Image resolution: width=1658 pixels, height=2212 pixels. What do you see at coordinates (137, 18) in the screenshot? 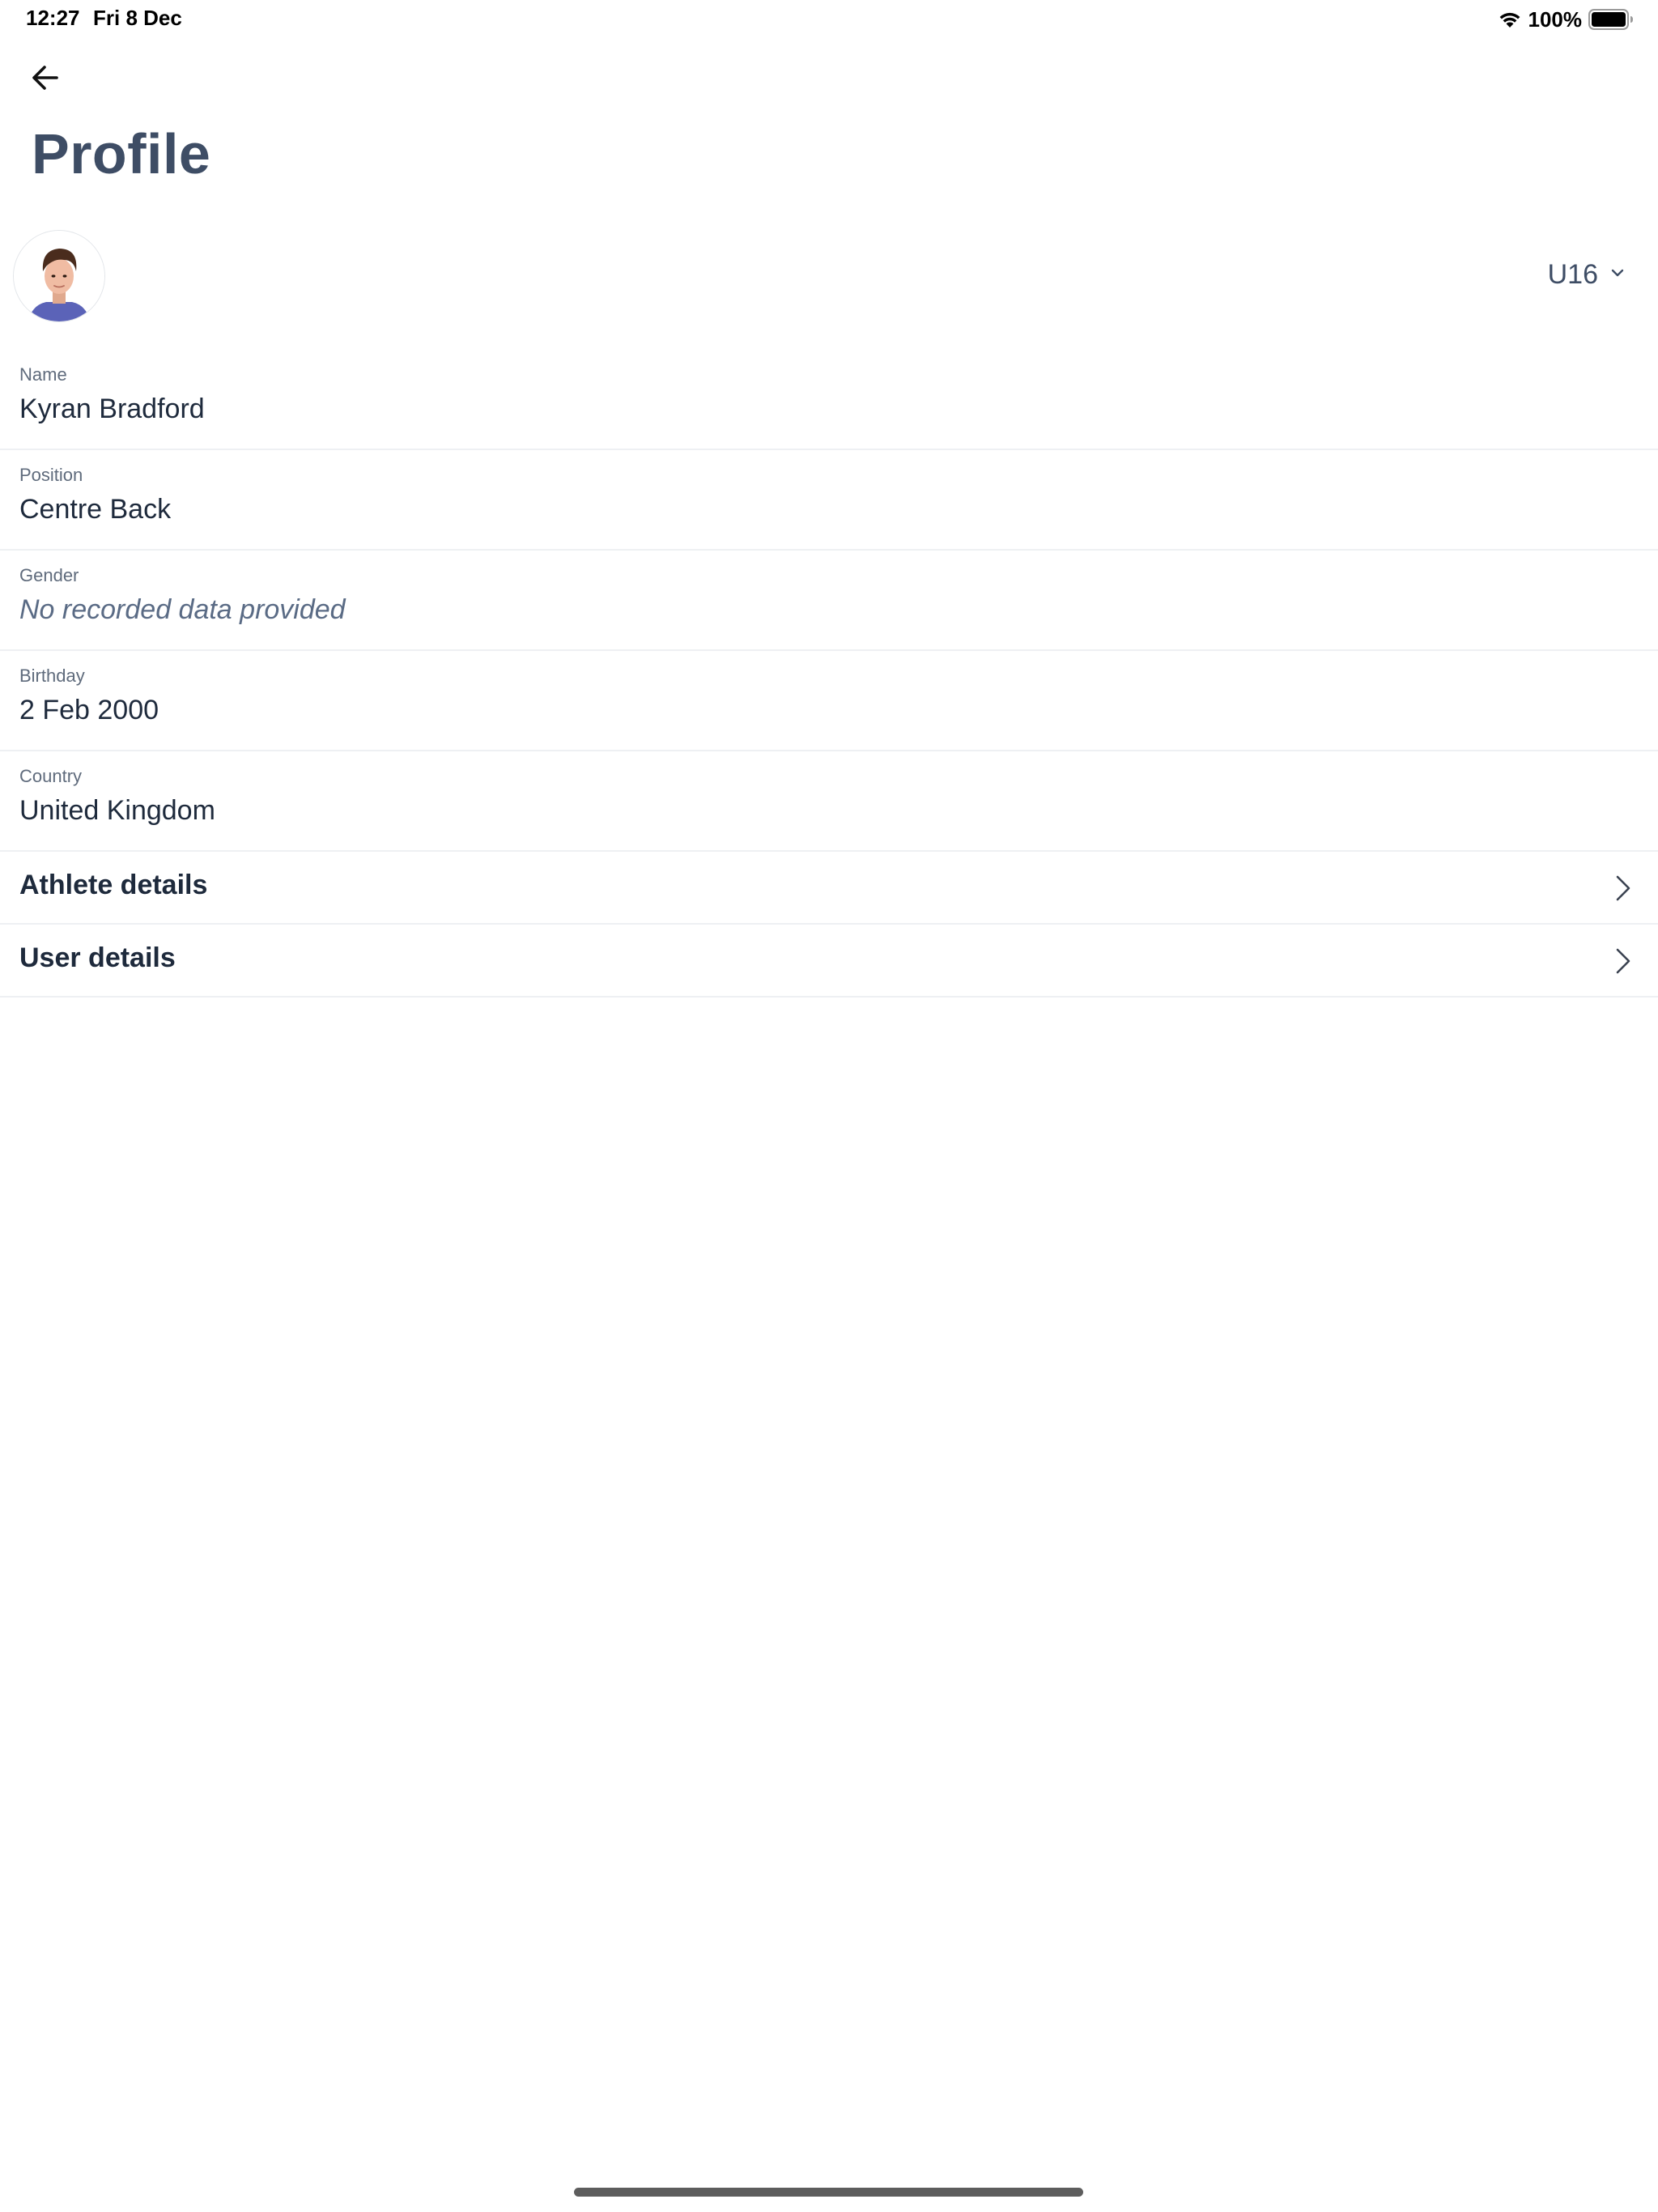
I see `status-date: Fri 8 Dec` at bounding box center [137, 18].